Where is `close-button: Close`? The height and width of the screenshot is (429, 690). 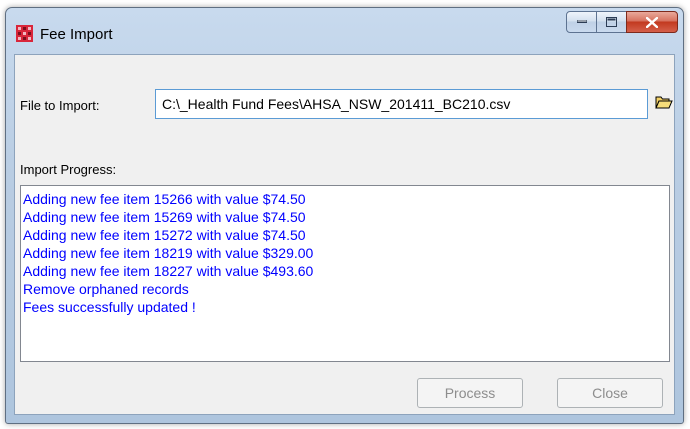 close-button: Close is located at coordinates (610, 393).